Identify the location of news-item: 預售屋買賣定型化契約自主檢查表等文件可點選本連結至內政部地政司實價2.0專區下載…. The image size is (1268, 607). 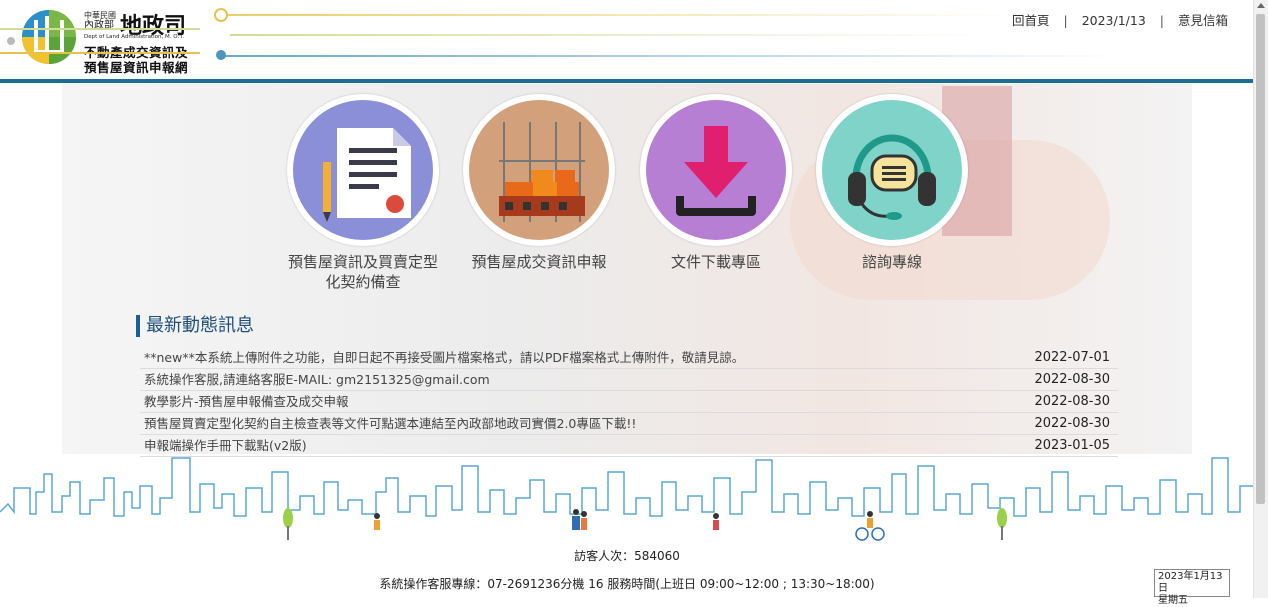
(629, 424).